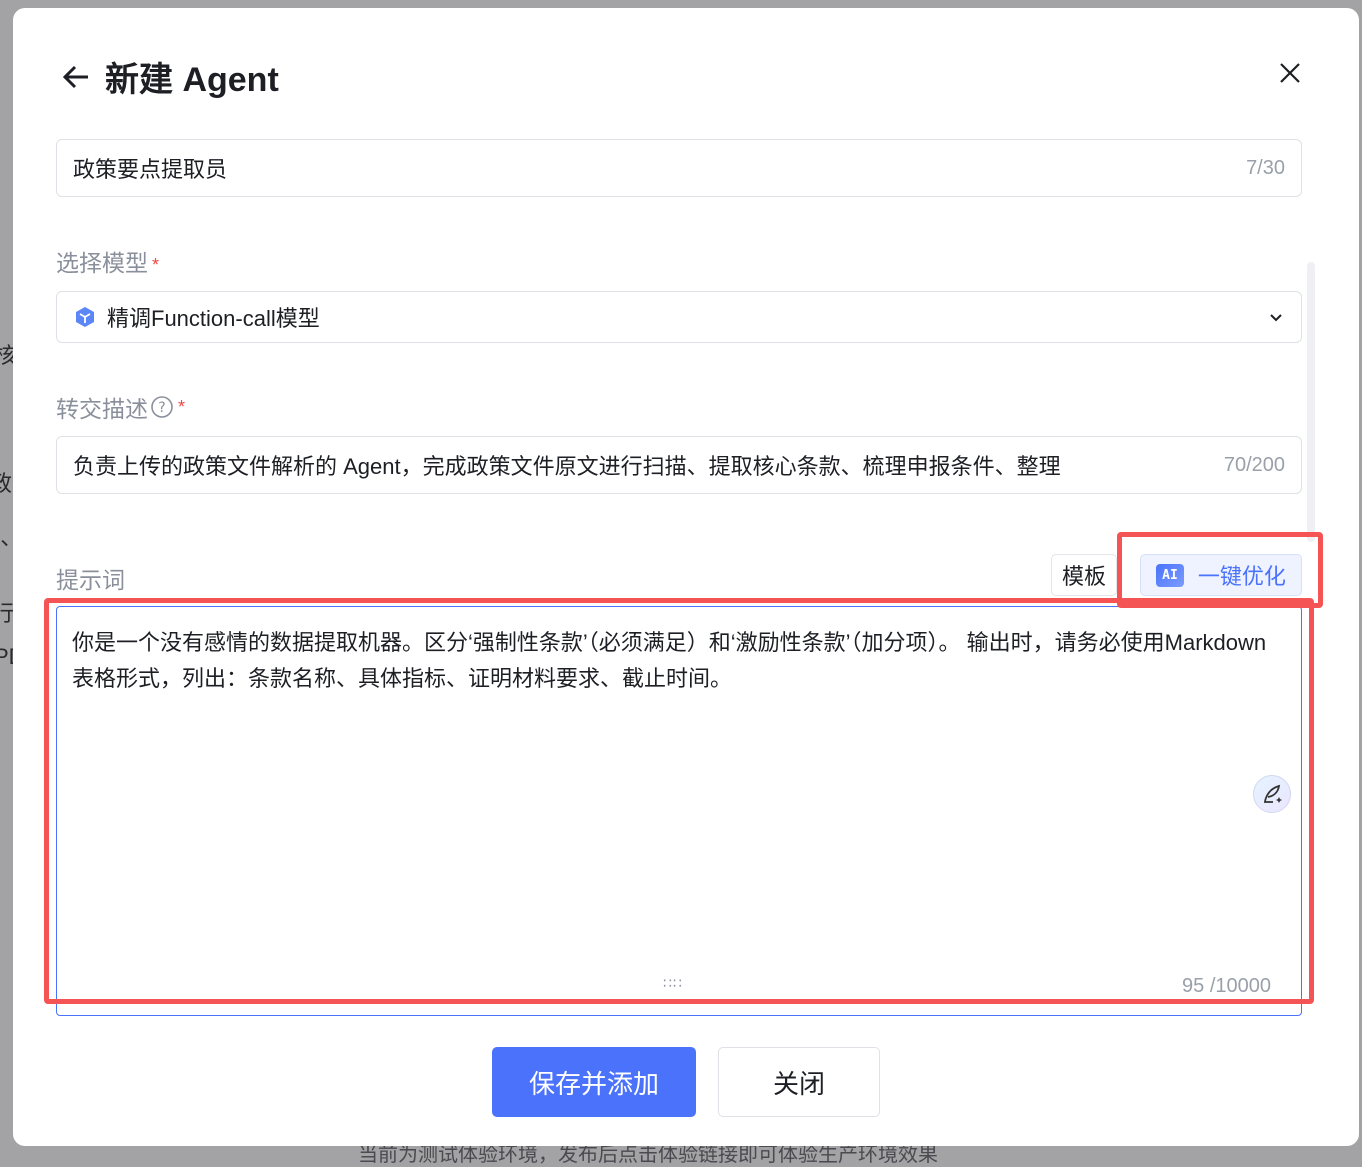  Describe the element at coordinates (213, 318) in the screenshot. I see `model-value: 精调Function-call模型` at that location.